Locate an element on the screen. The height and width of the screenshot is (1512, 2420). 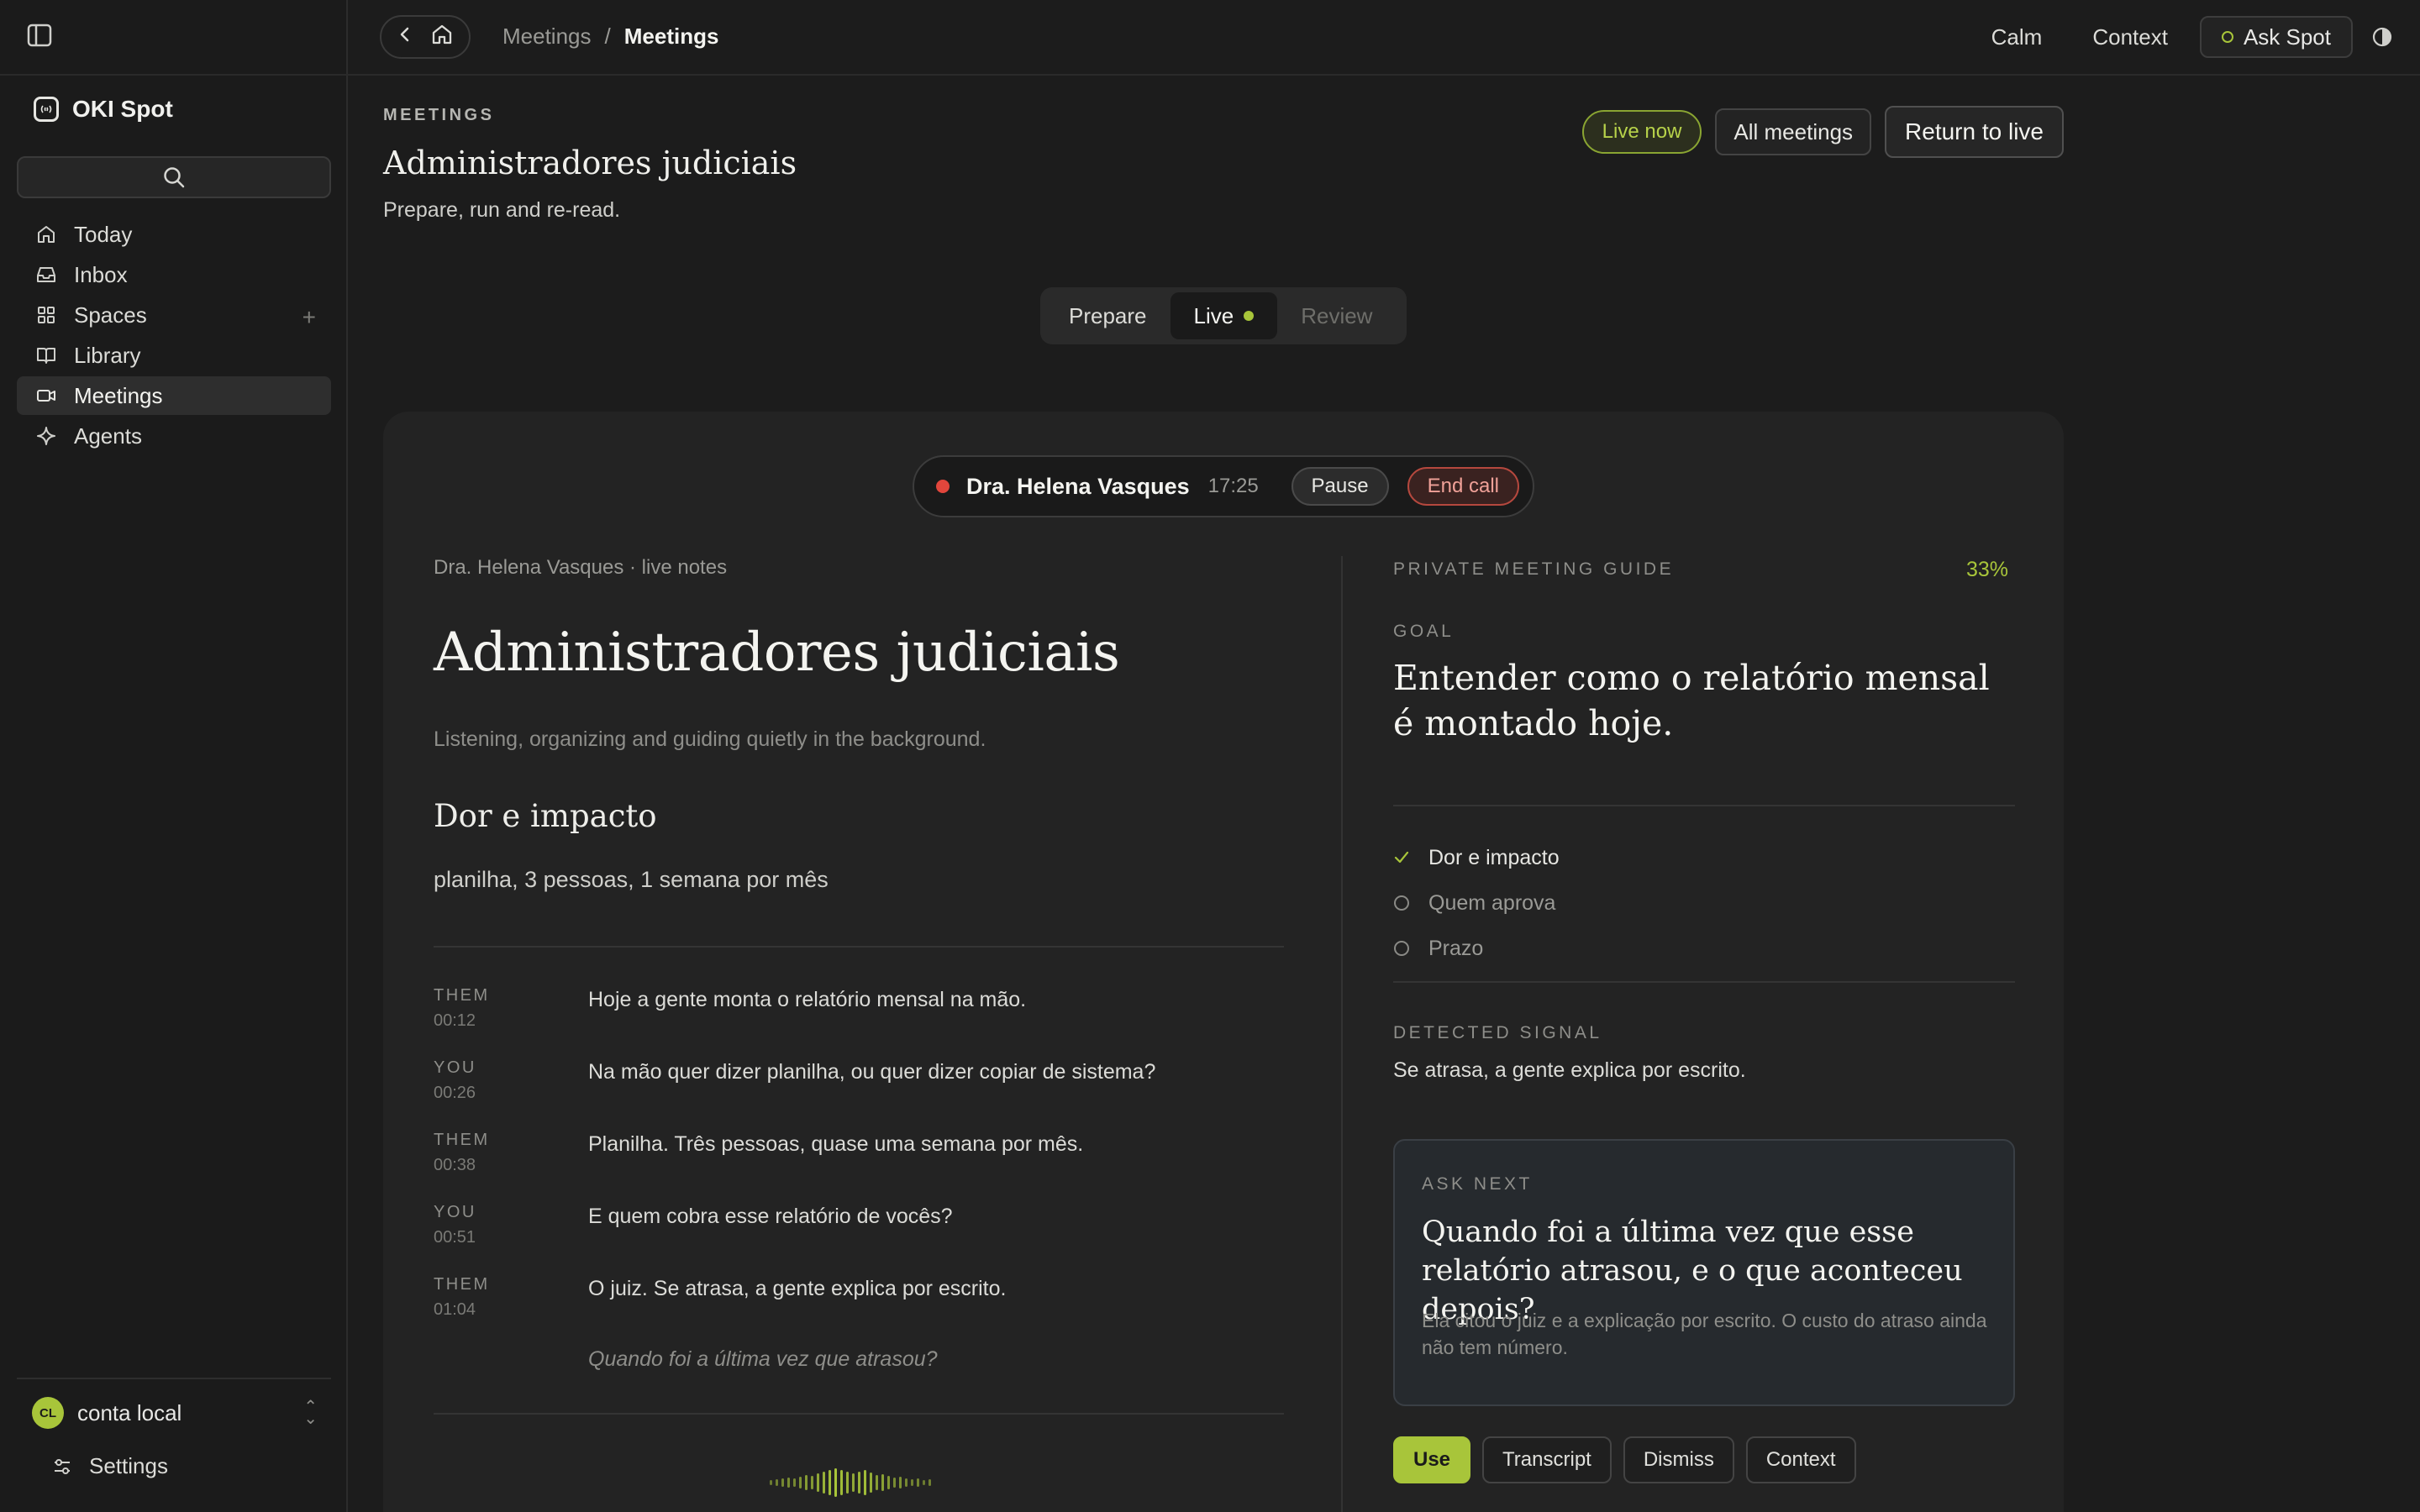
checklist-item: Quem aprova is located at coordinates (1476, 903).